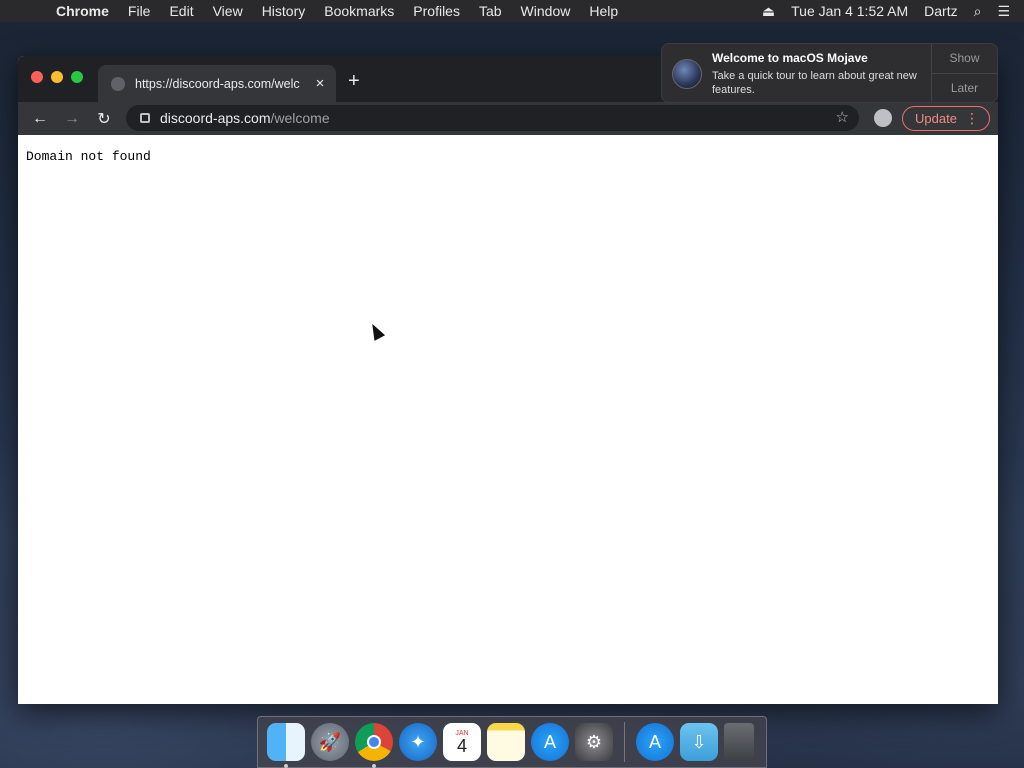 This screenshot has width=1024, height=768. I want to click on page-message: Domain not found, so click(88, 156).